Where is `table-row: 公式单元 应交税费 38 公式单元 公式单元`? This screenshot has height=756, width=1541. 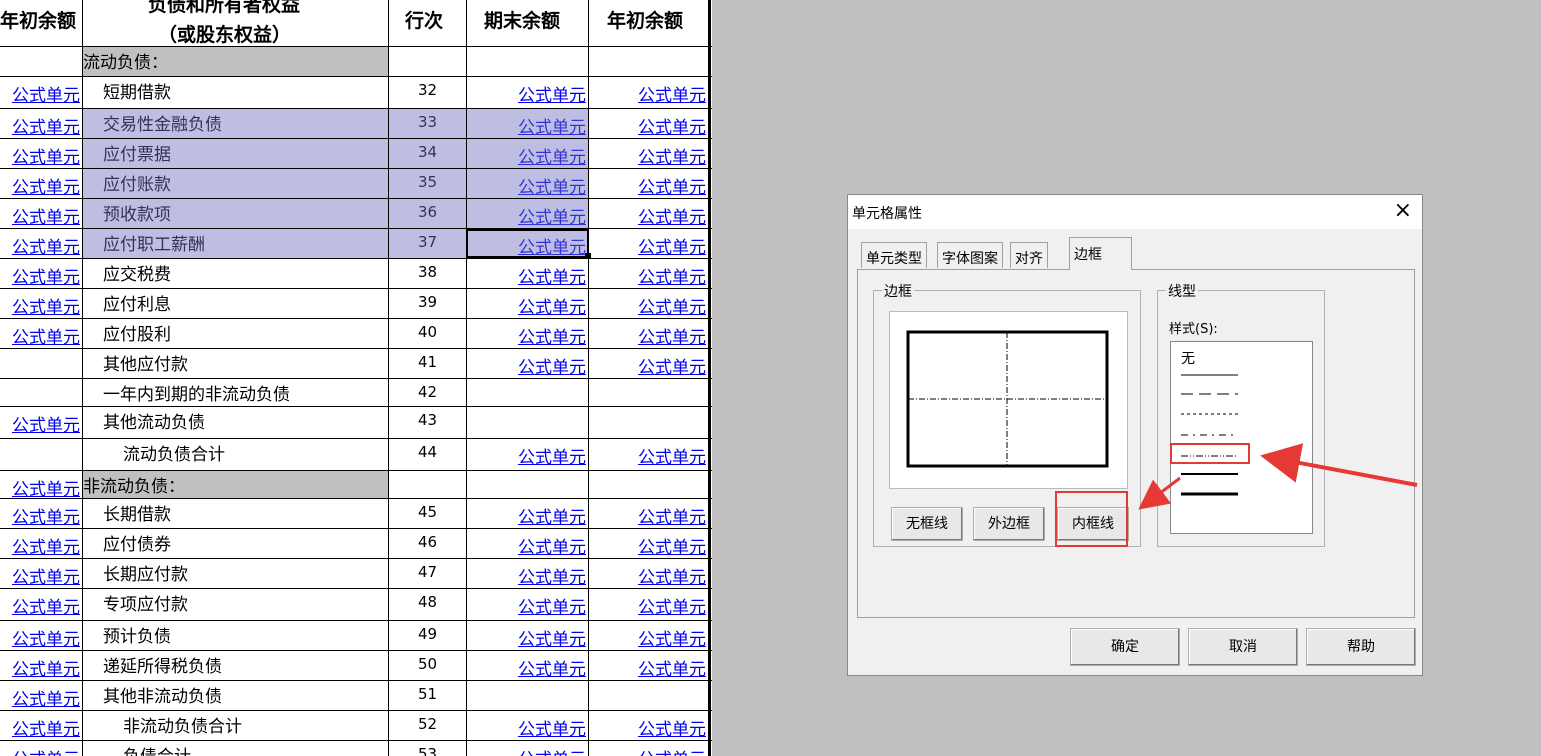 table-row: 公式单元 应交税费 38 公式单元 公式单元 is located at coordinates (356, 273).